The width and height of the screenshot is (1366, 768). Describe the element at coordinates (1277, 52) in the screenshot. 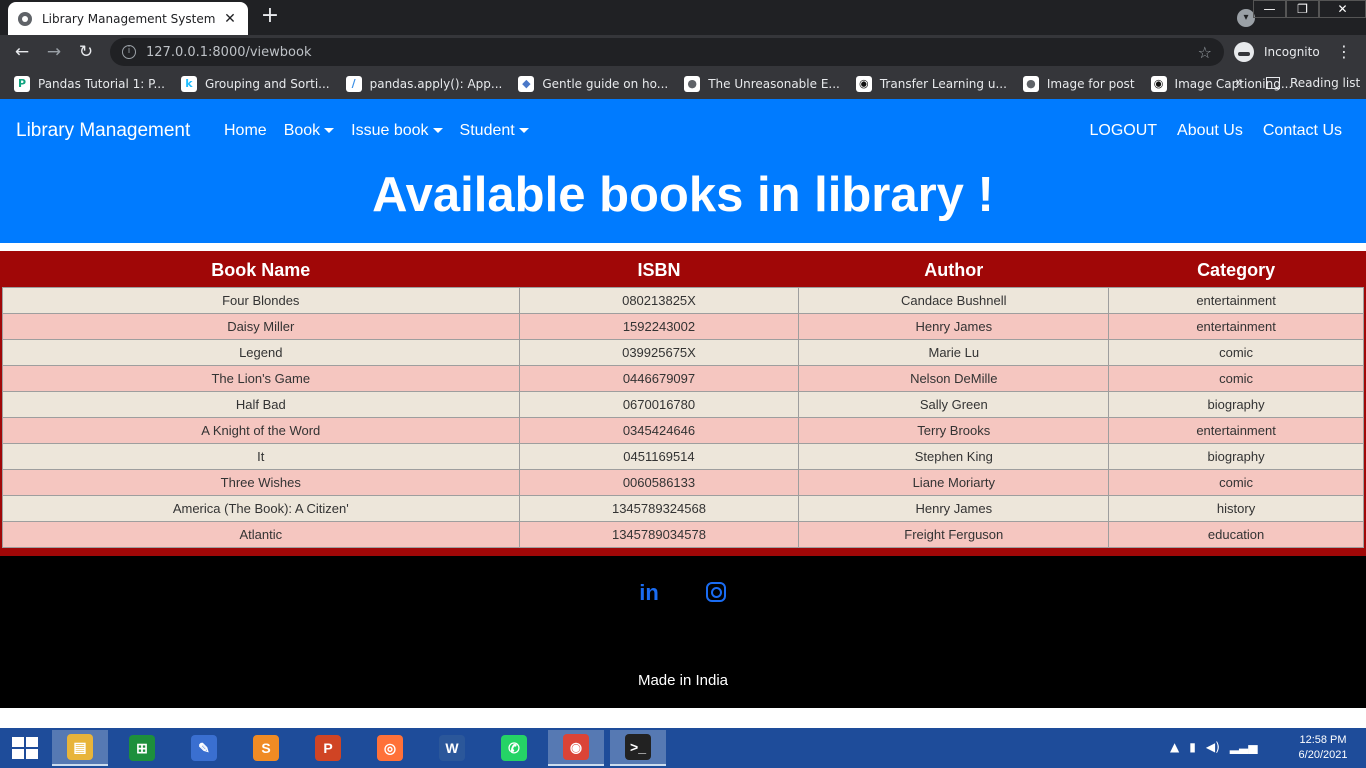

I see `incognito-profile-button: Incognito` at that location.